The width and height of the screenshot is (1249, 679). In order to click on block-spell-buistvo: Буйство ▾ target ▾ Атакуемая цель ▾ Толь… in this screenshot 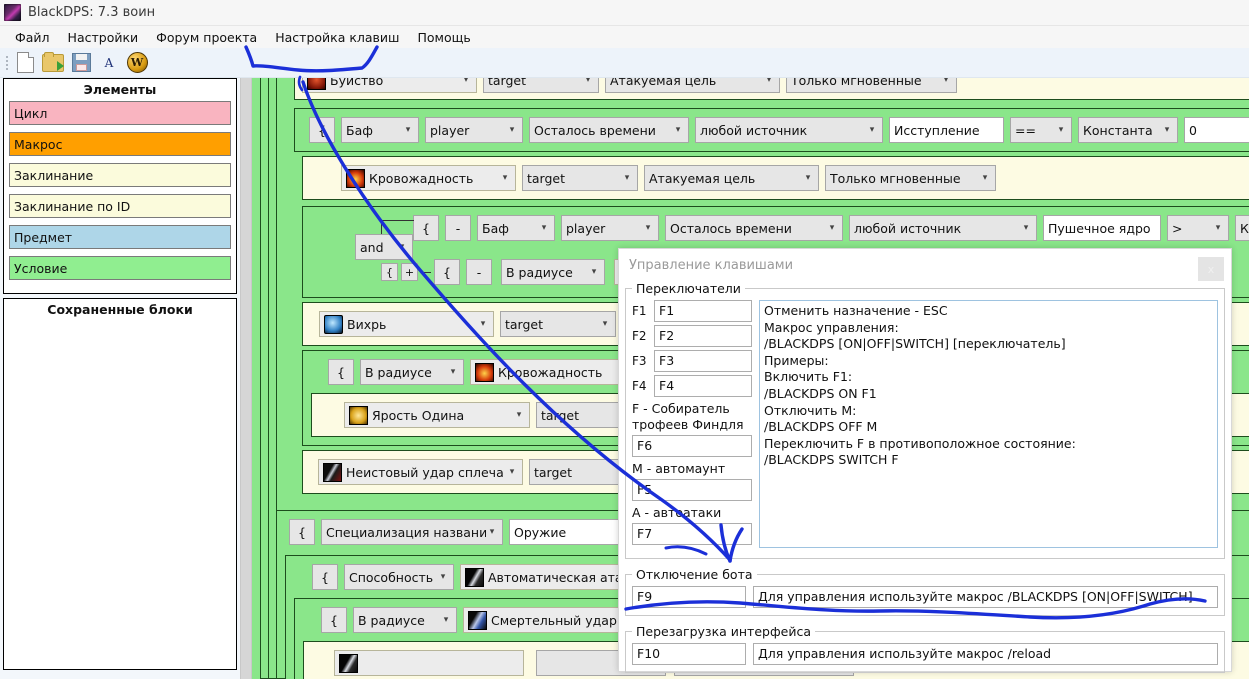, I will do `click(771, 89)`.